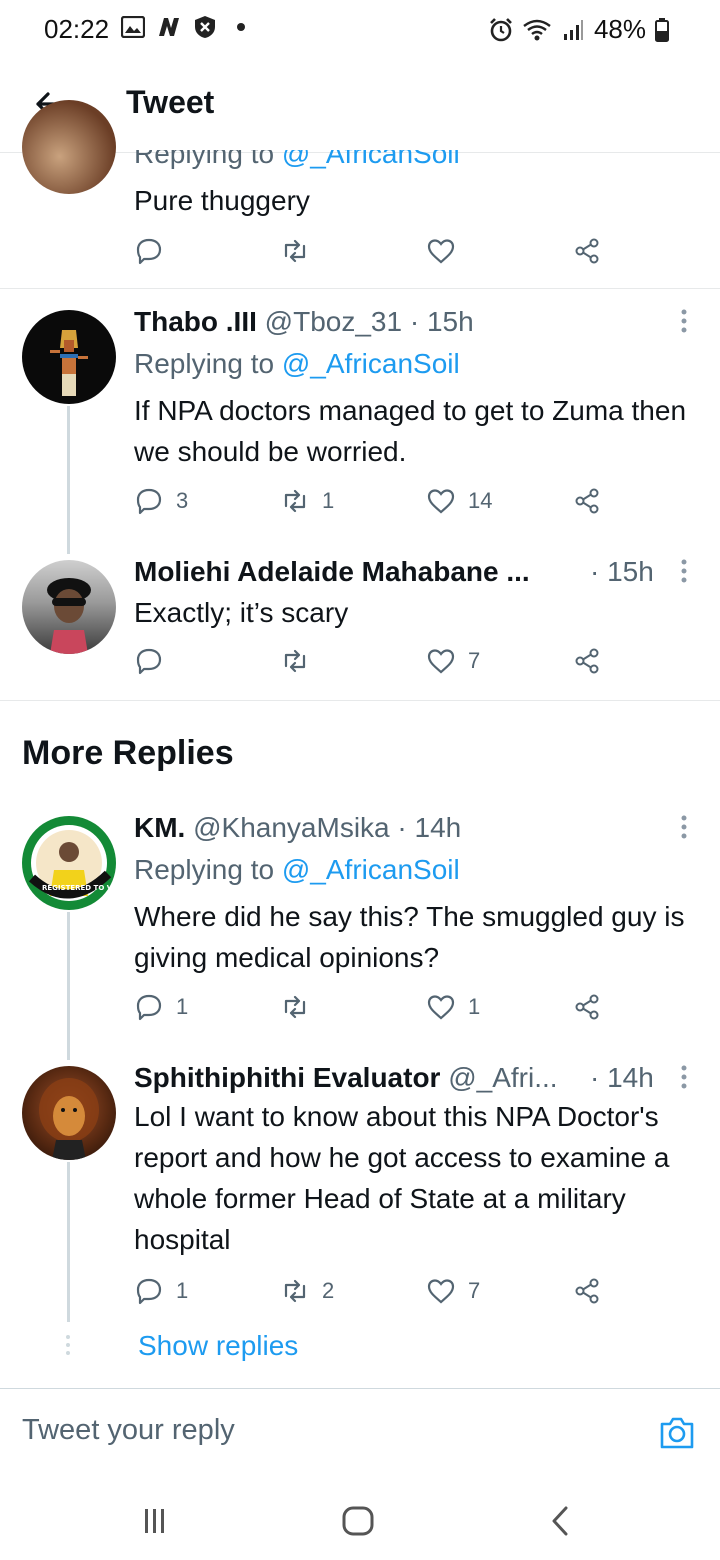 The height and width of the screenshot is (1560, 720). Describe the element at coordinates (662, 30) in the screenshot. I see `battery-icon` at that location.